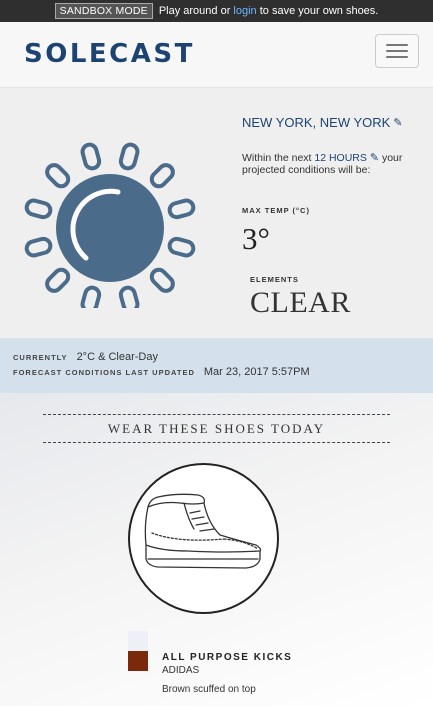 This screenshot has height=706, width=433. Describe the element at coordinates (277, 158) in the screenshot. I see `within-prefix: Within the next` at that location.